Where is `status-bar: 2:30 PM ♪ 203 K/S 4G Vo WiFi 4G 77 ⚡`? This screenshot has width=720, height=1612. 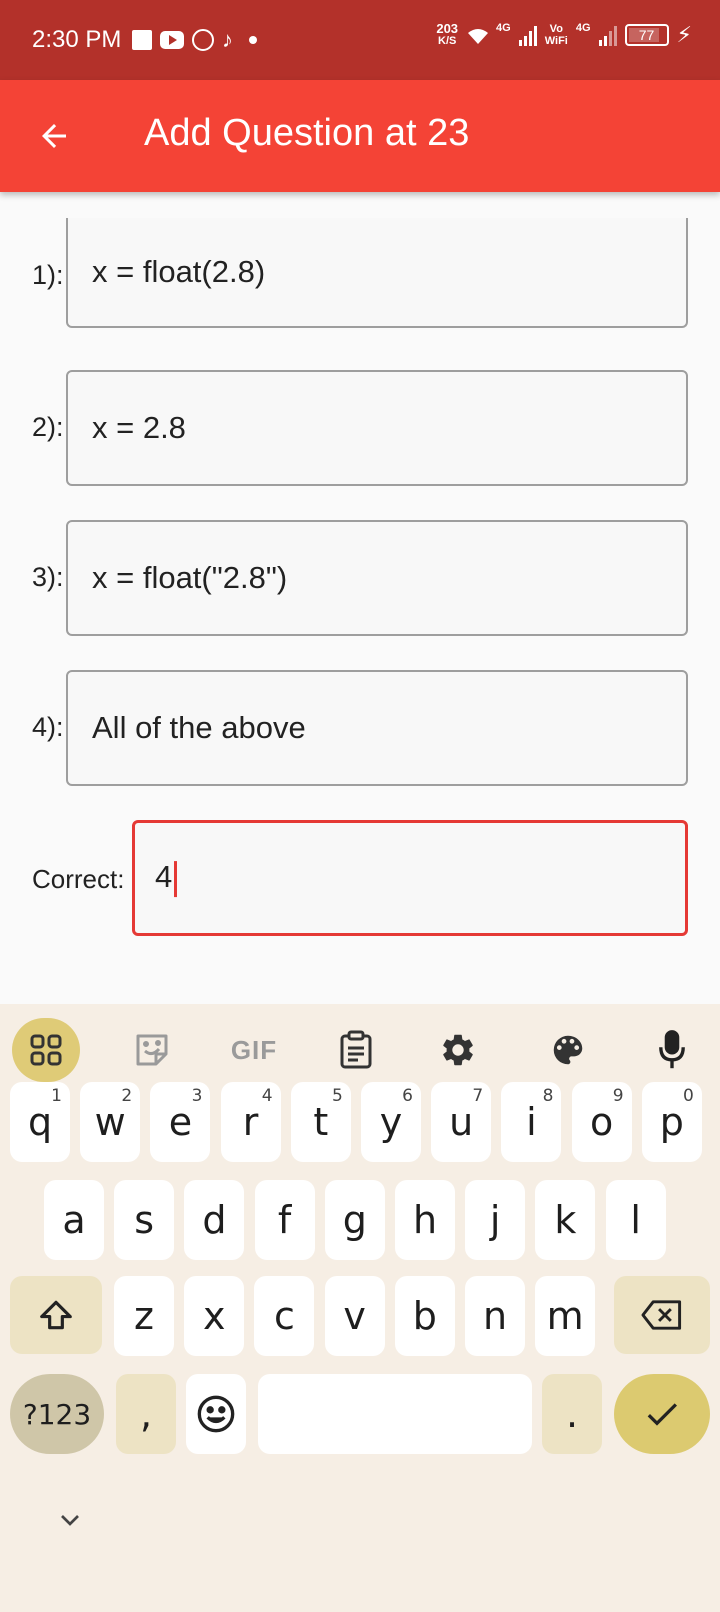
status-bar: 2:30 PM ♪ 203 K/S 4G Vo WiFi 4G 77 ⚡ is located at coordinates (360, 40).